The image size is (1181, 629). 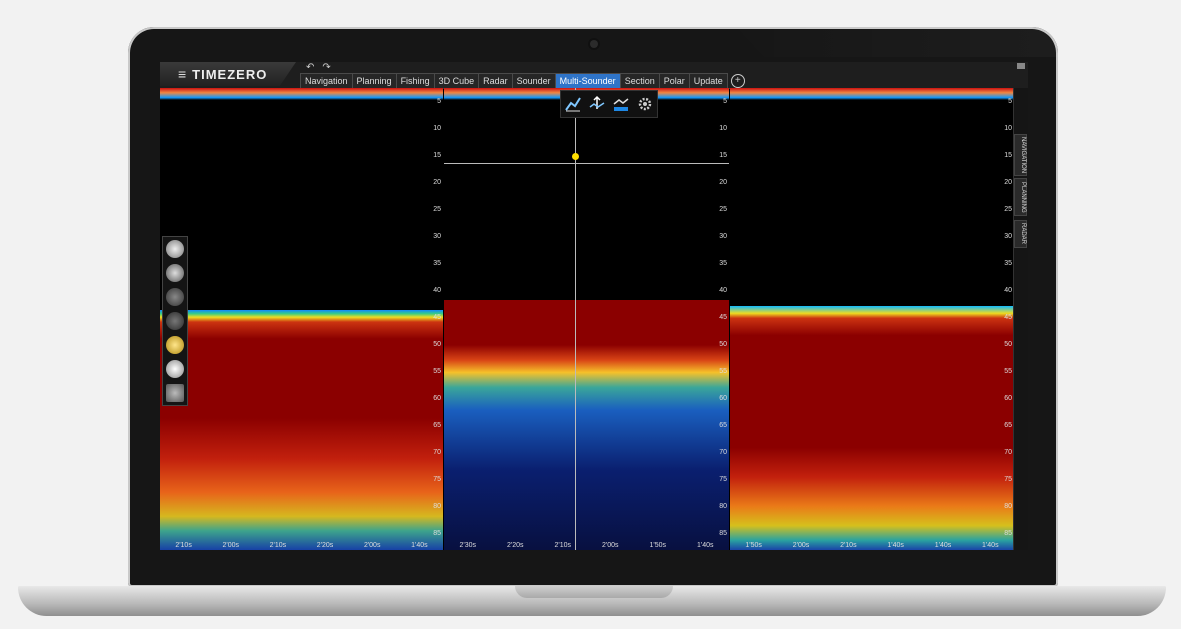 I want to click on tab-radar: Radar, so click(x=495, y=80).